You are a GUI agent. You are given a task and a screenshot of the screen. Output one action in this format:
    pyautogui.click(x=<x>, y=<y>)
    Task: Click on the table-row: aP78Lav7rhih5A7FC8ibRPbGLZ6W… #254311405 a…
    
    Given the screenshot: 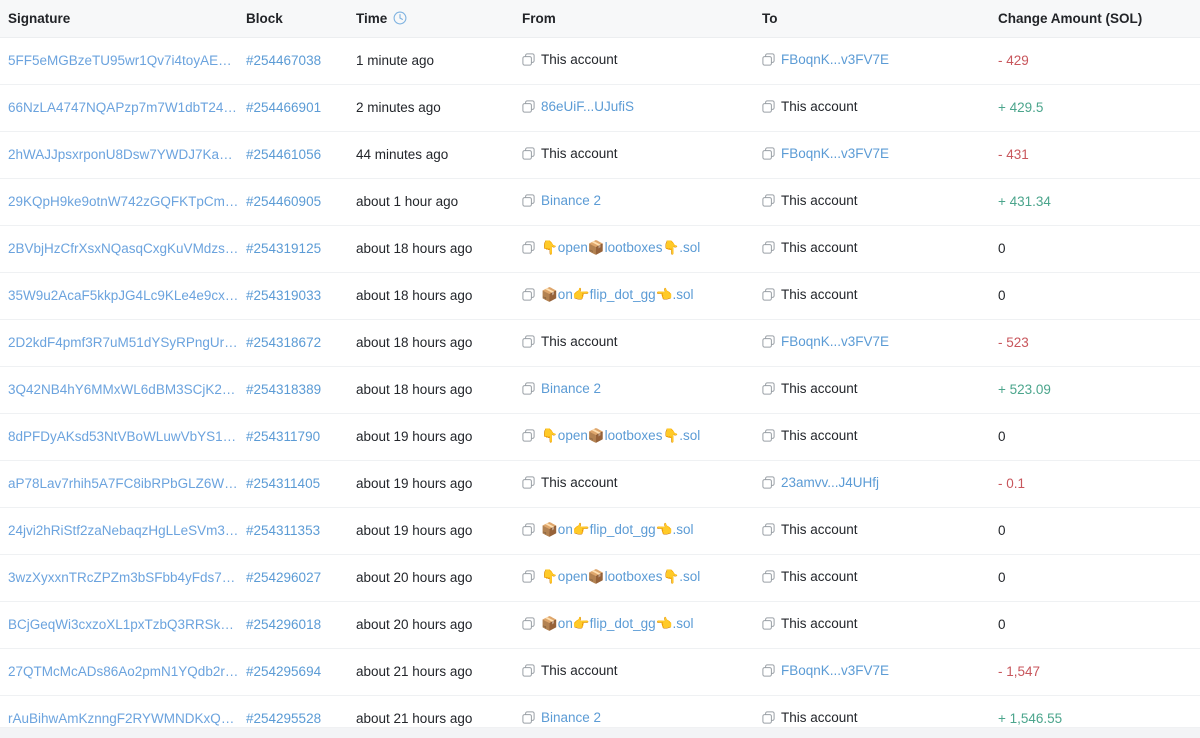 What is the action you would take?
    pyautogui.click(x=600, y=484)
    